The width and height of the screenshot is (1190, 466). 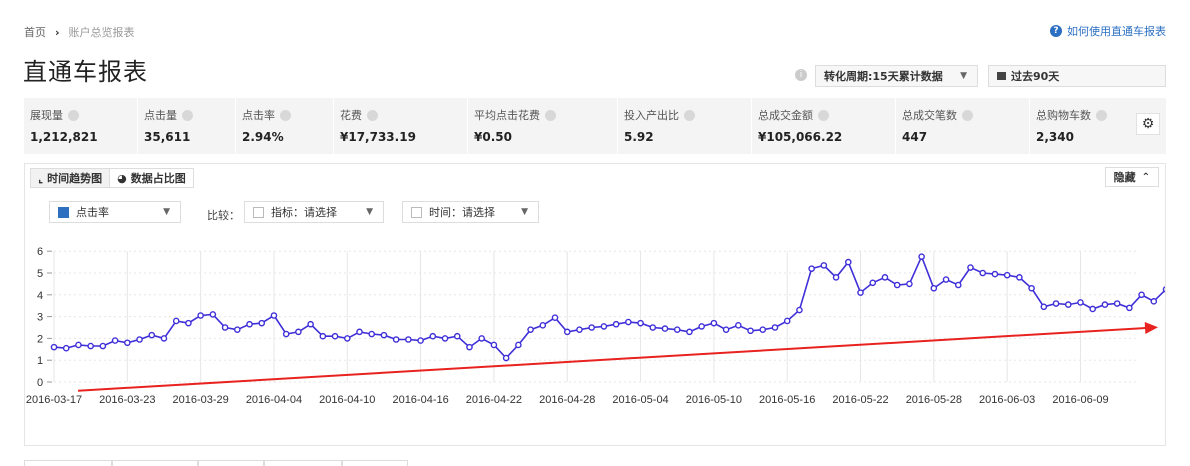 I want to click on metric-label: 总成交笔数, so click(x=929, y=115).